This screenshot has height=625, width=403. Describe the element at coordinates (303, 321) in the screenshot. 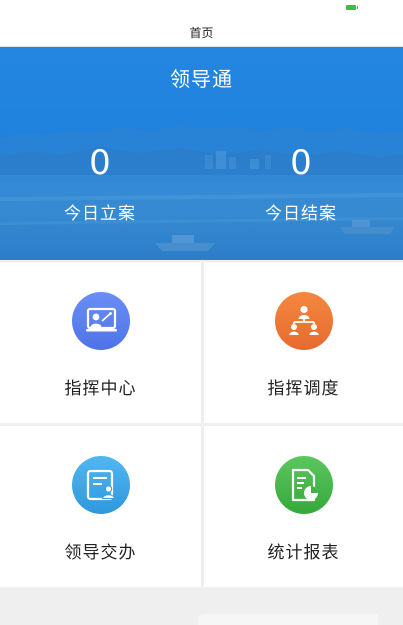

I see `org-chart-icon` at that location.